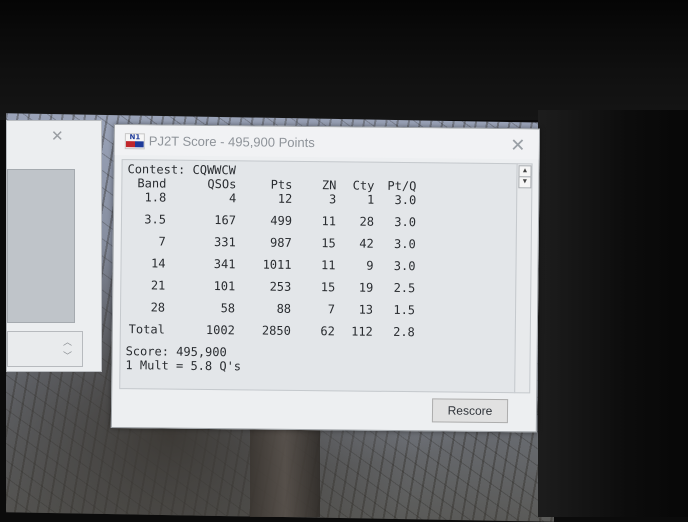 The width and height of the screenshot is (688, 522). I want to click on score-line: Score: 495,900, so click(176, 352).